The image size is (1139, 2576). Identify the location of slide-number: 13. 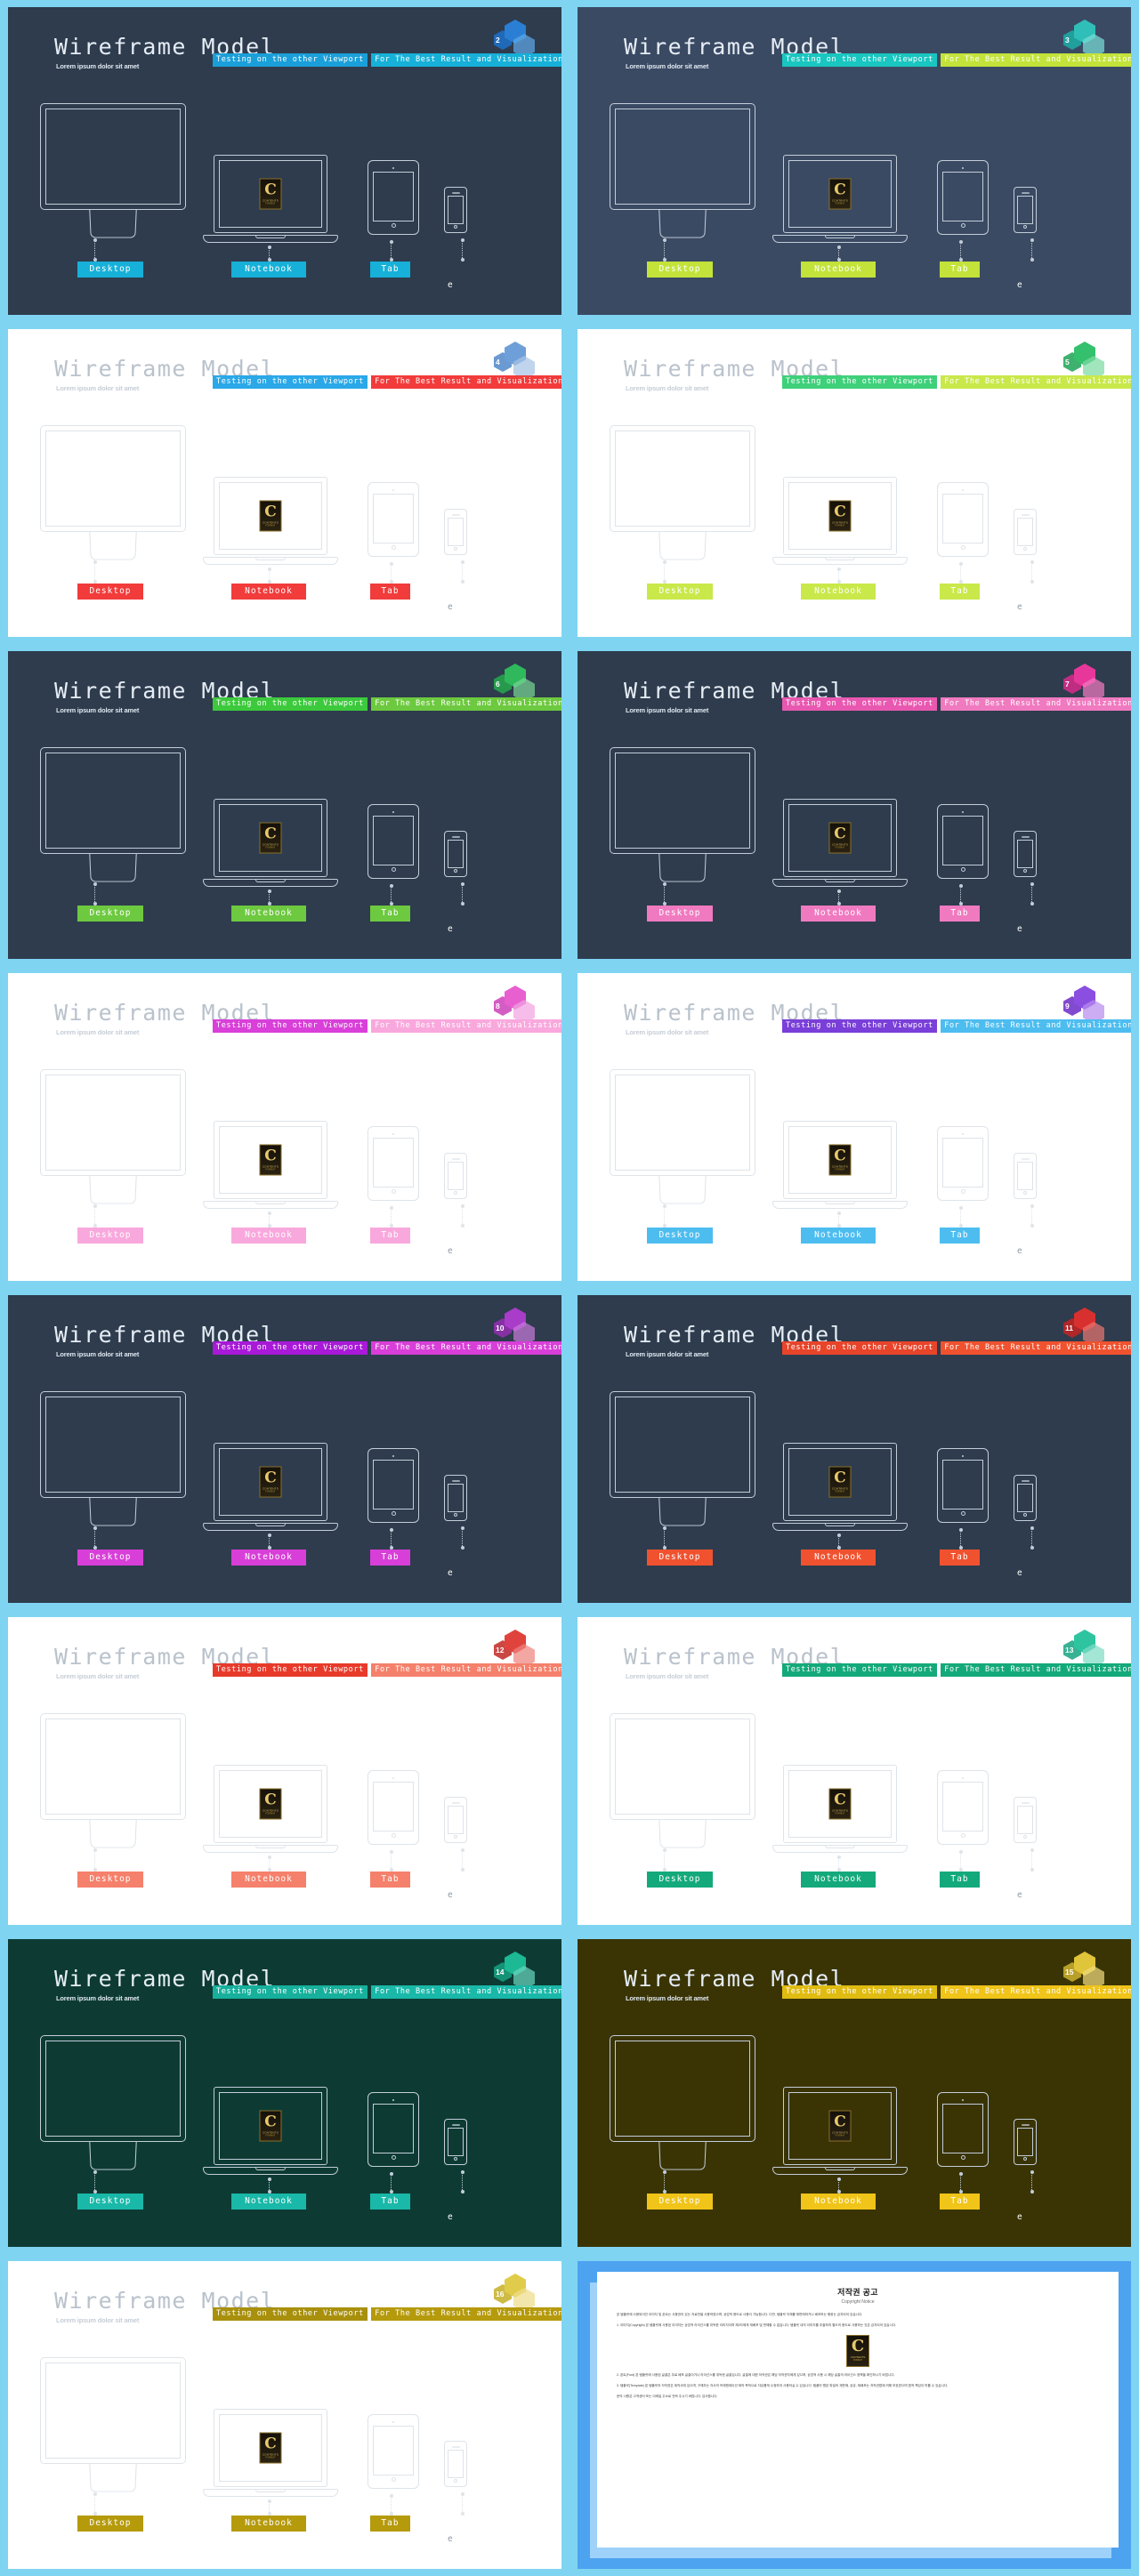
(1070, 1650).